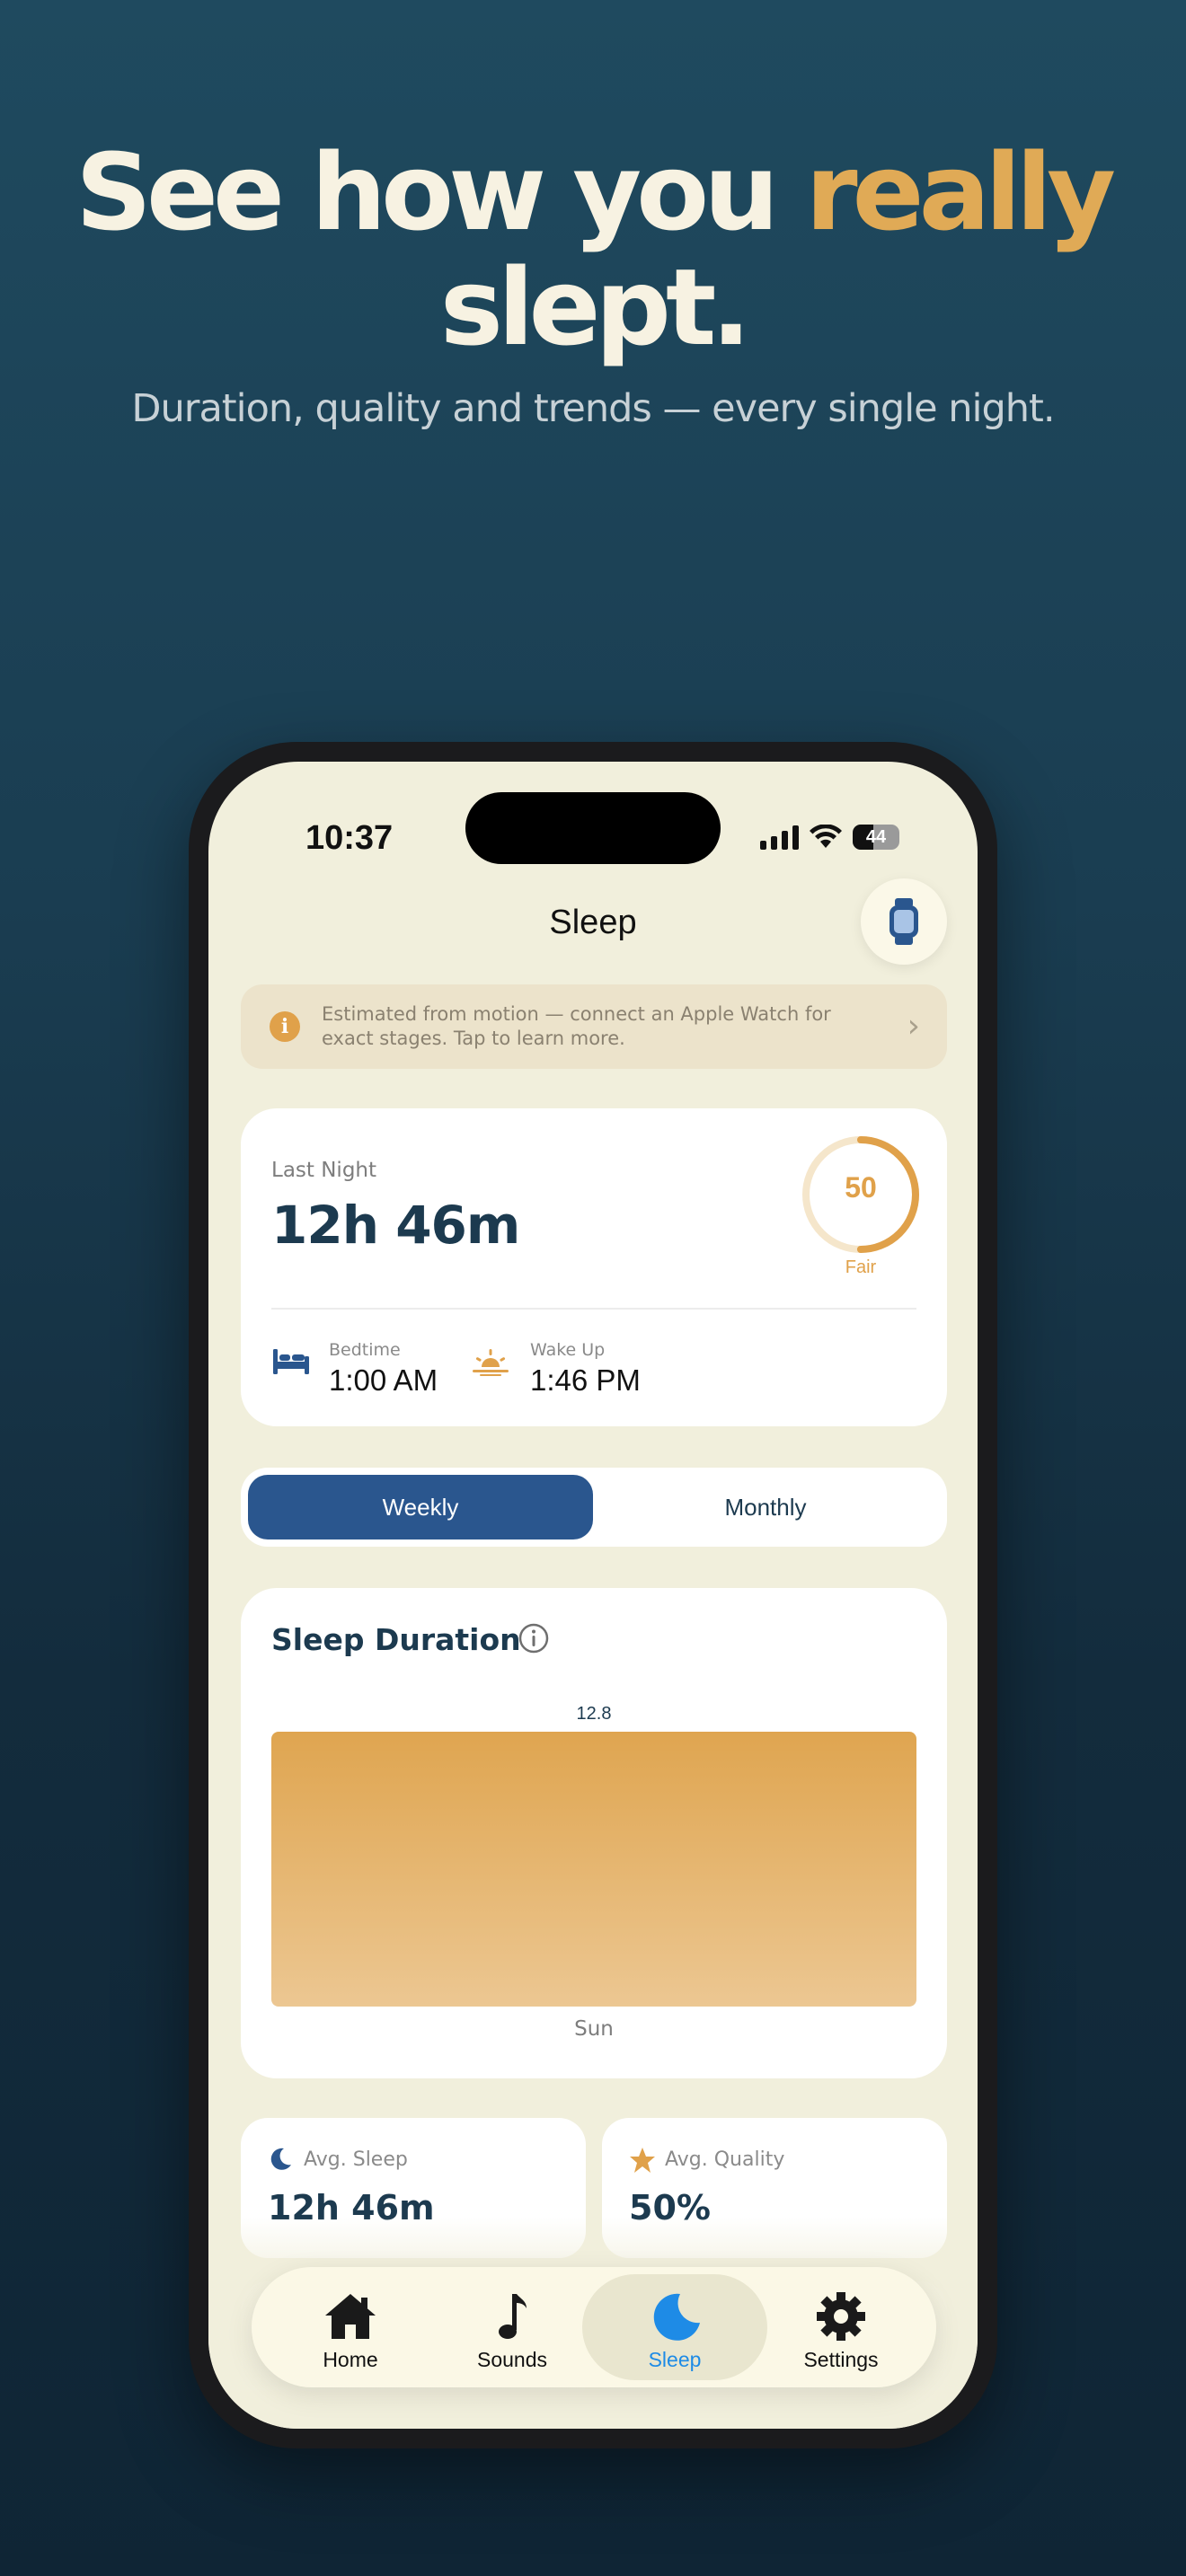 Image resolution: width=1186 pixels, height=2576 pixels. Describe the element at coordinates (675, 2359) in the screenshot. I see `tab-sleep-label: Sleep` at that location.